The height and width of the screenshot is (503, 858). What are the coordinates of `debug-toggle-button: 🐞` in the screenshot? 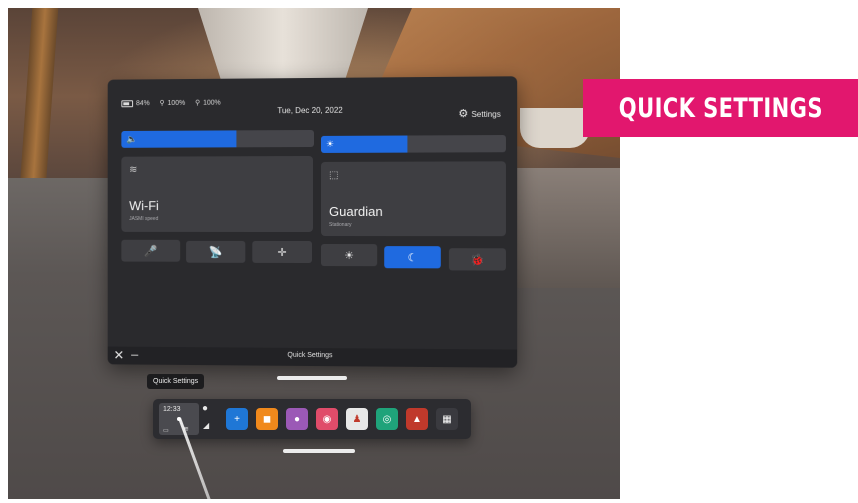 It's located at (477, 259).